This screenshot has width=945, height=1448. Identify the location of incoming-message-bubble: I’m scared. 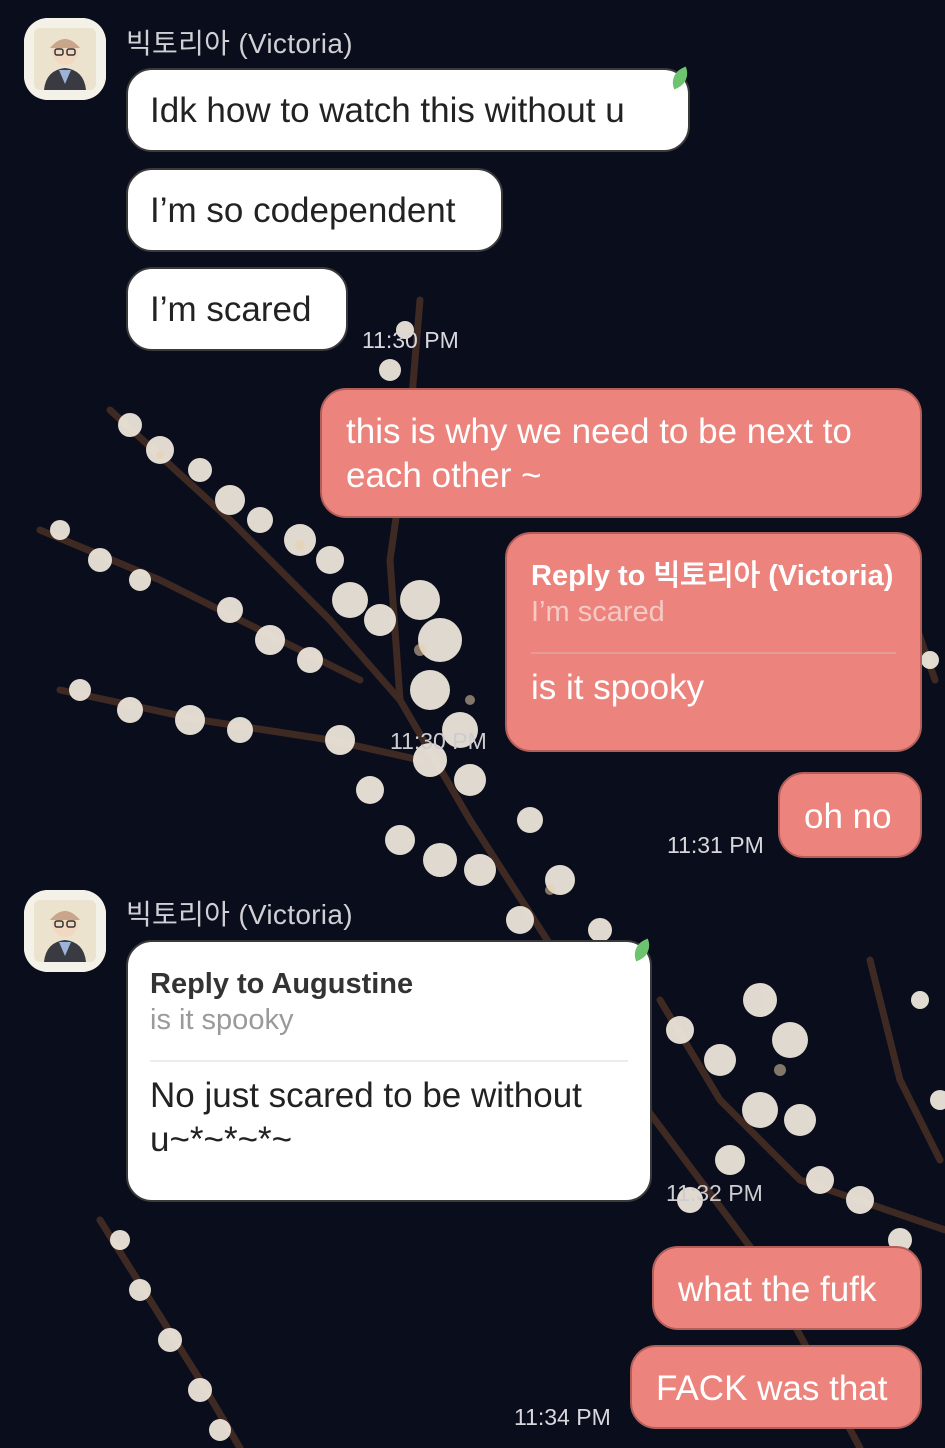
(237, 309).